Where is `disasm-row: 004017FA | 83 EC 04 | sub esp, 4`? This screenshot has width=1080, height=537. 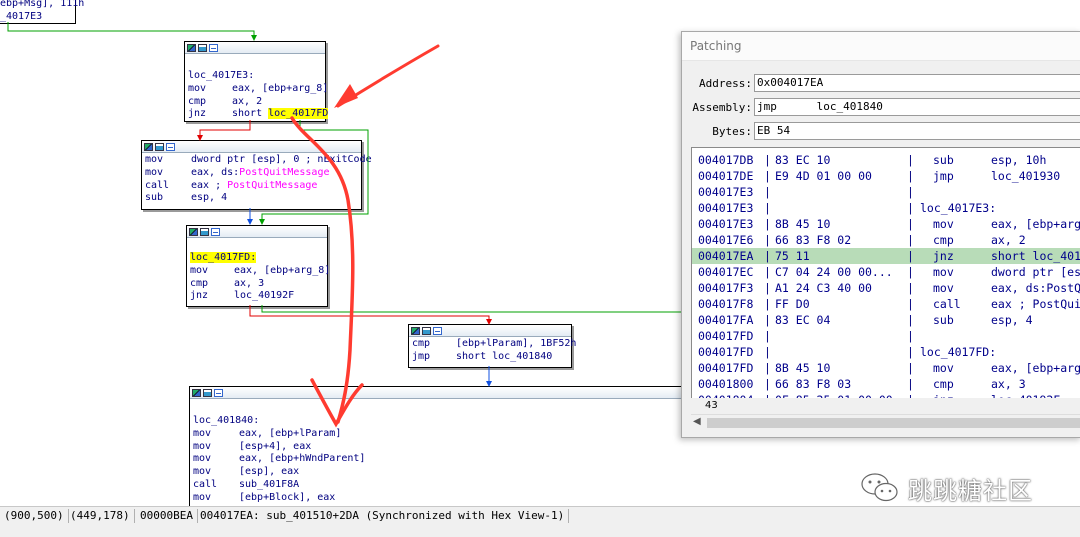 disasm-row: 004017FA | 83 EC 04 | sub esp, 4 is located at coordinates (886, 320).